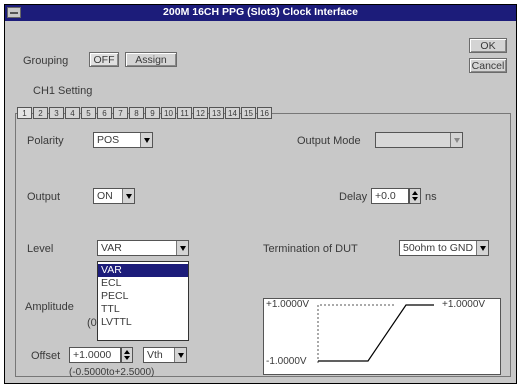 The image size is (523, 389). Describe the element at coordinates (184, 113) in the screenshot. I see `tab-ch11: 11` at that location.